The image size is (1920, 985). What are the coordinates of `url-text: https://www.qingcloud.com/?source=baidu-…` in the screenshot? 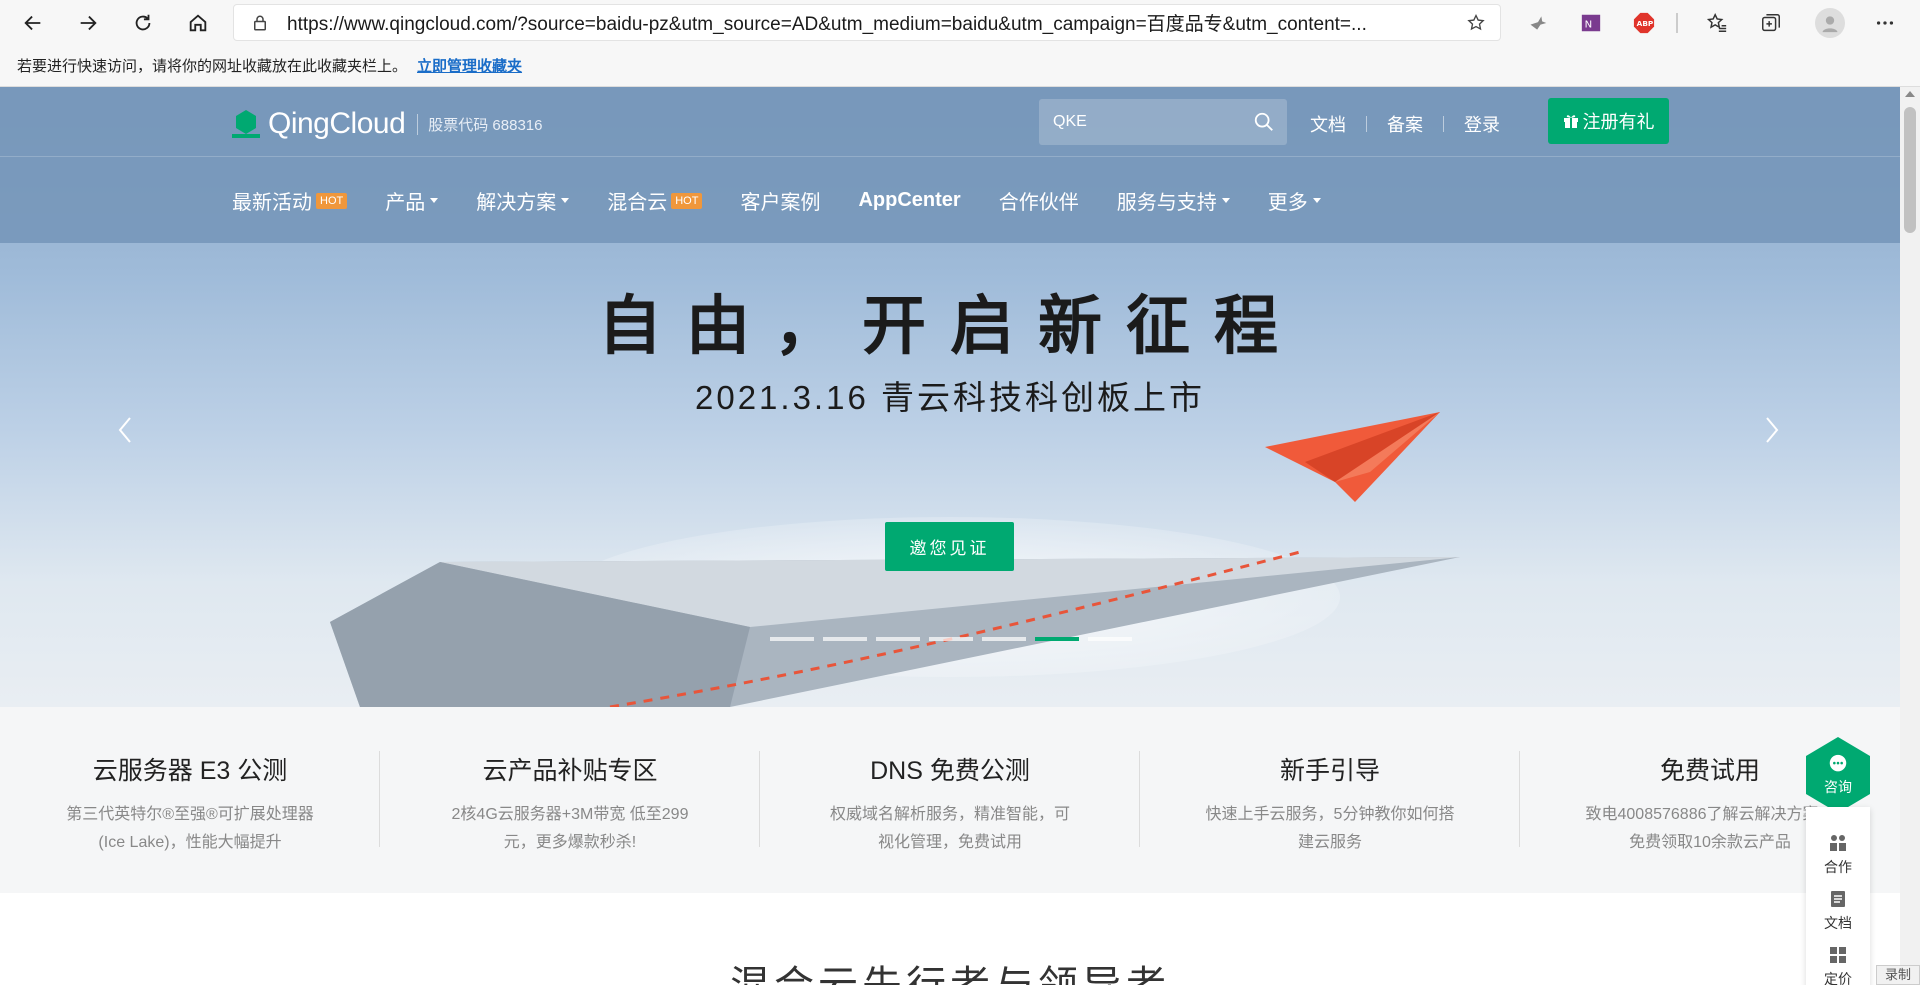 It's located at (867, 22).